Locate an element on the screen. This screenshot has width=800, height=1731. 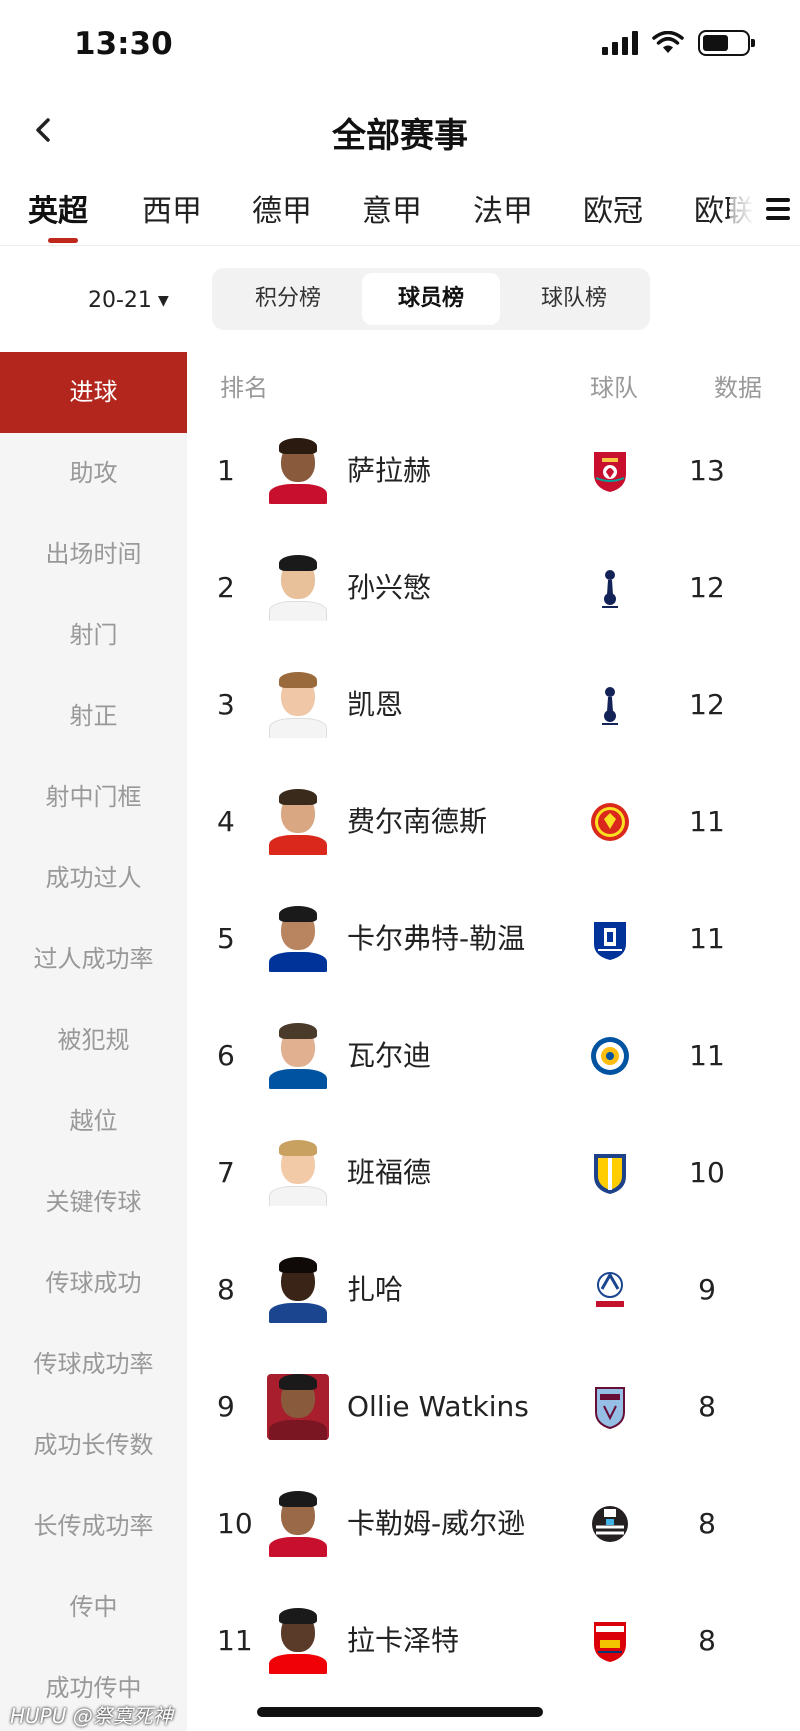
season-select: 20-21 ▼ is located at coordinates (128, 300).